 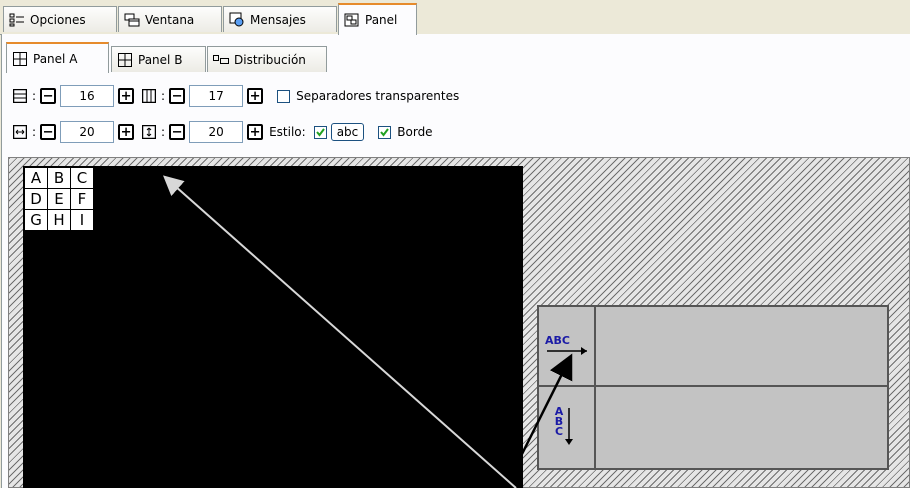 I want to click on rows-input, so click(x=87, y=96).